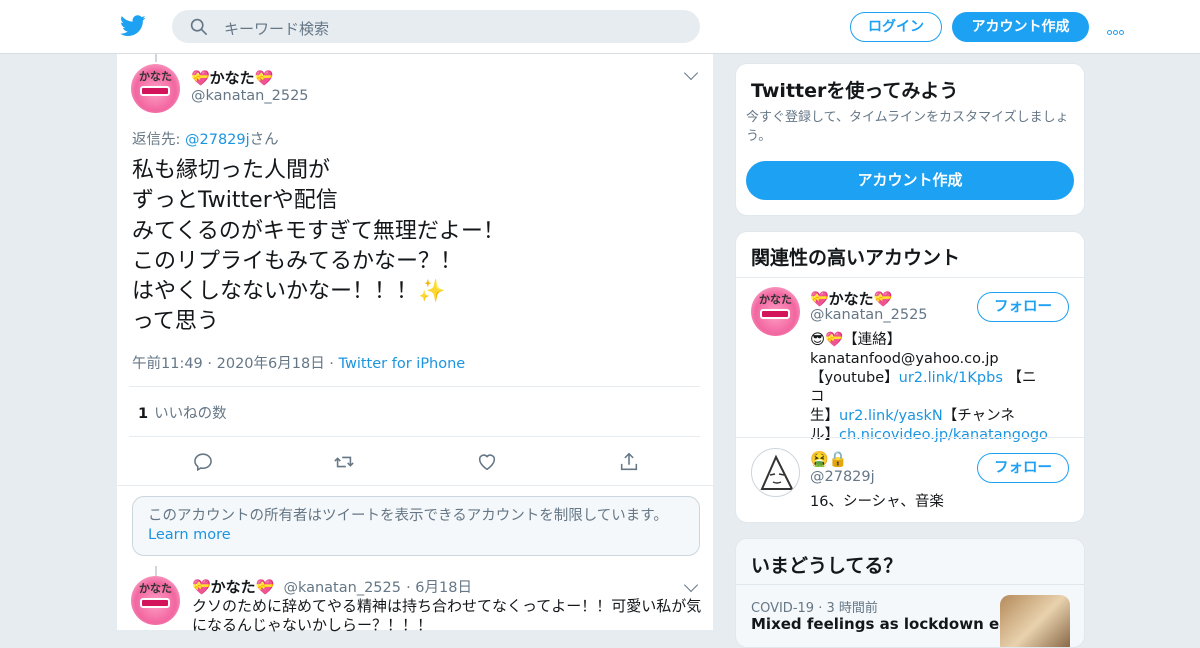 The height and width of the screenshot is (648, 1200). I want to click on learn-more-link: Learn more, so click(189, 535).